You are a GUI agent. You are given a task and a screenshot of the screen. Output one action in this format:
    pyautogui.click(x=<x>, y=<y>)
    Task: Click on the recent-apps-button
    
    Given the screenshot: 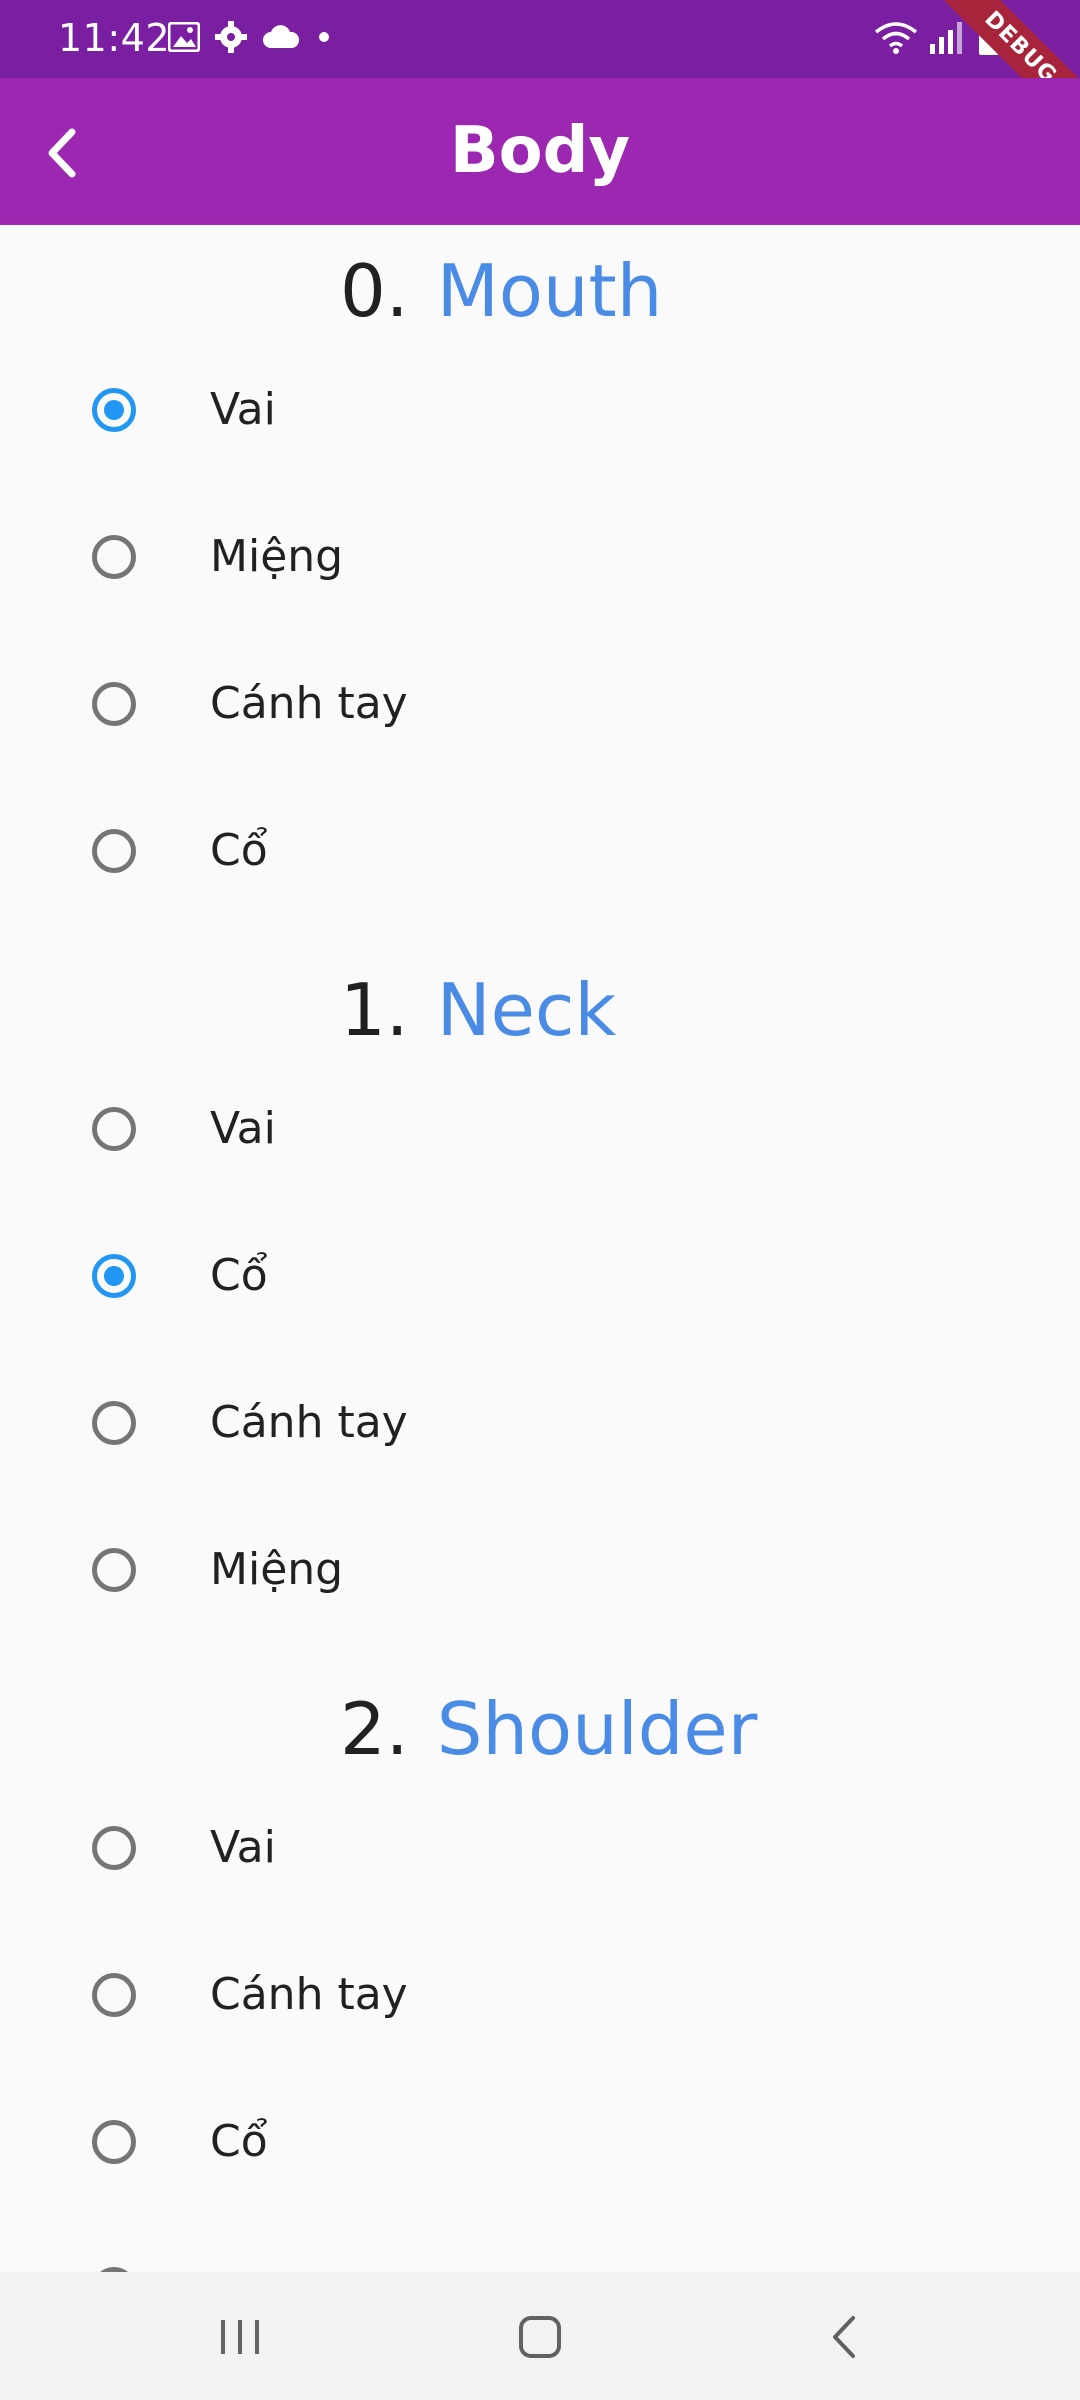 What is the action you would take?
    pyautogui.click(x=240, y=2337)
    